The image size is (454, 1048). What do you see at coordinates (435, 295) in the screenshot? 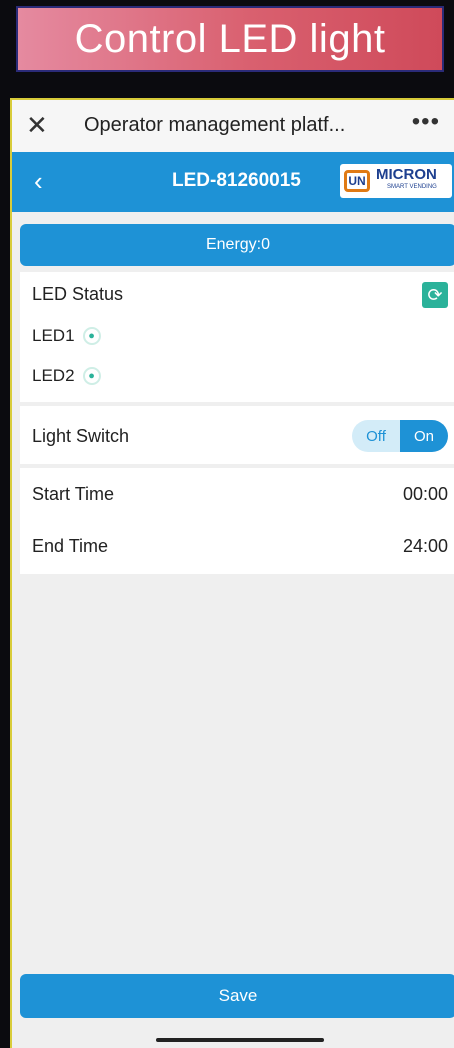
I see `refresh-icon: ⟳` at bounding box center [435, 295].